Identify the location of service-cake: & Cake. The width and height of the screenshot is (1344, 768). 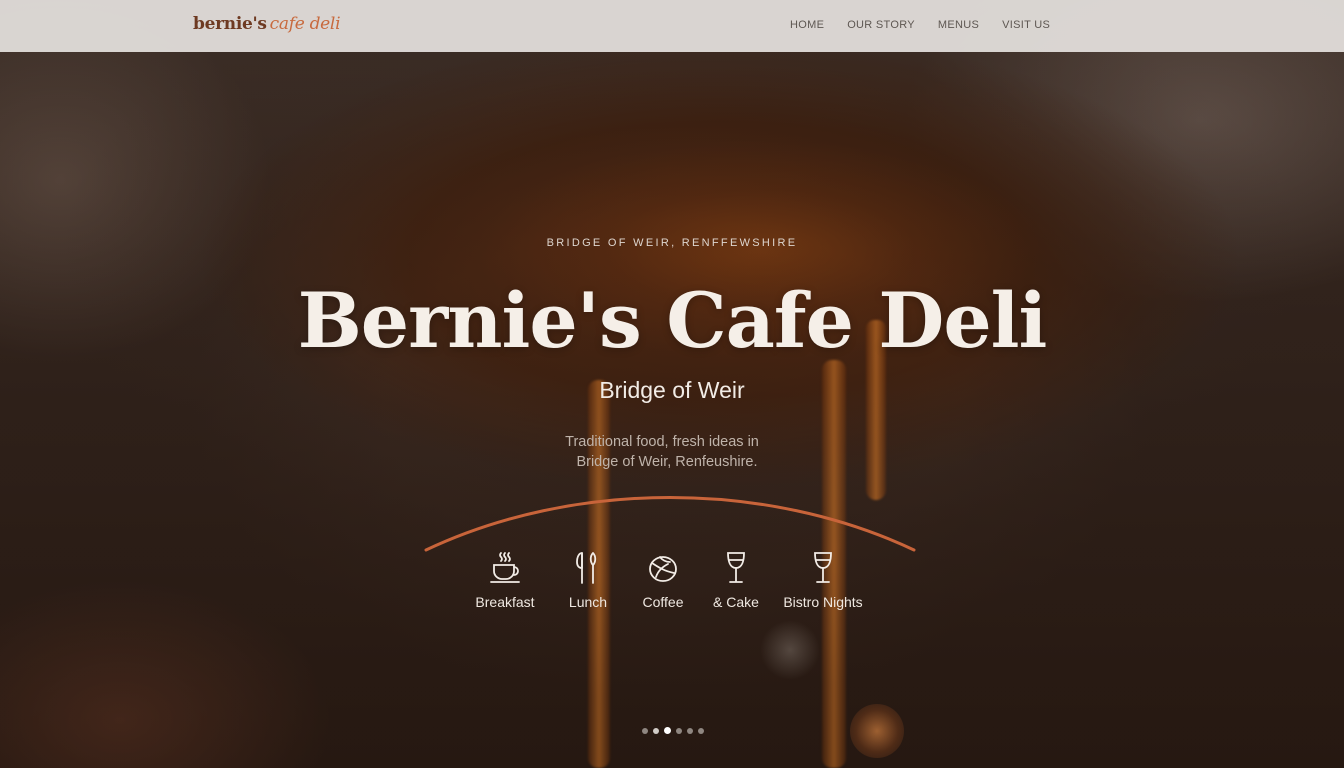
(736, 580).